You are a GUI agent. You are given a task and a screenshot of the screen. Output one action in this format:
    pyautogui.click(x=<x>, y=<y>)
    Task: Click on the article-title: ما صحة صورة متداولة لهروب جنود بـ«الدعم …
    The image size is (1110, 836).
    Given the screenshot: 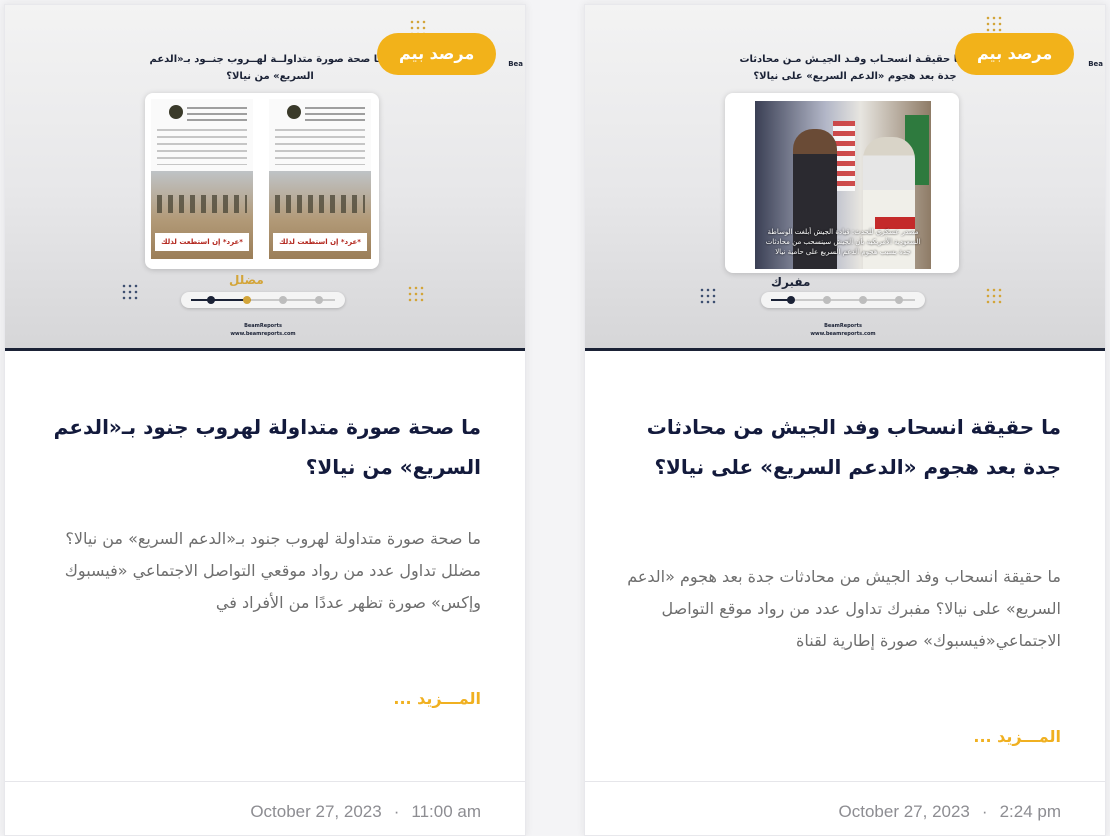 What is the action you would take?
    pyautogui.click(x=253, y=447)
    